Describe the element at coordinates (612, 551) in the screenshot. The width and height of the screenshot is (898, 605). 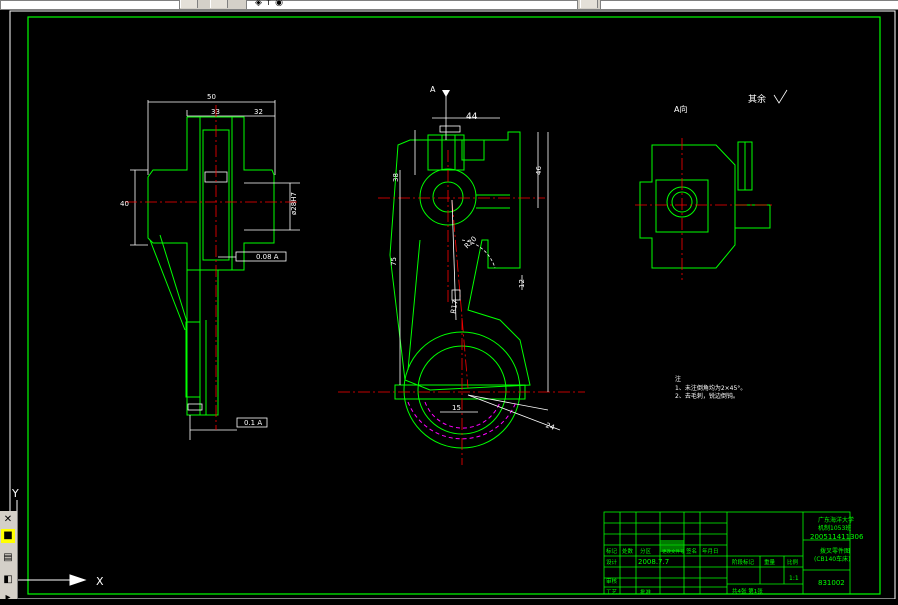
I see `col-label-mark: 标记` at that location.